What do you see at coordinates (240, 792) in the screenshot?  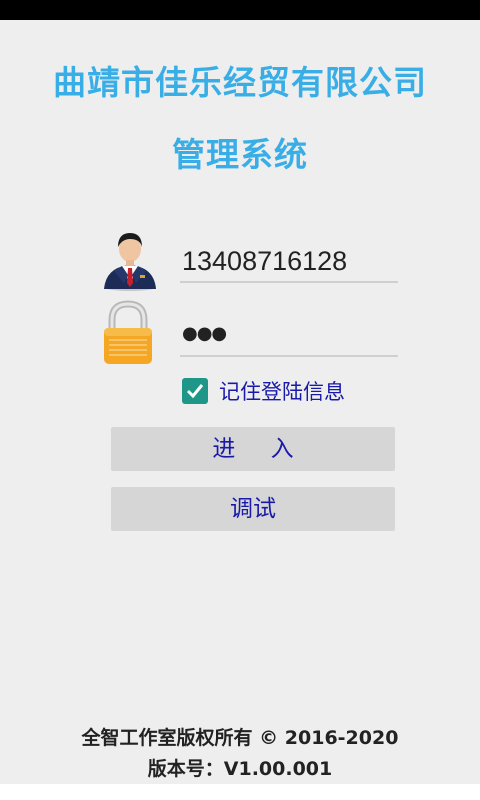 I see `bottom-bar` at bounding box center [240, 792].